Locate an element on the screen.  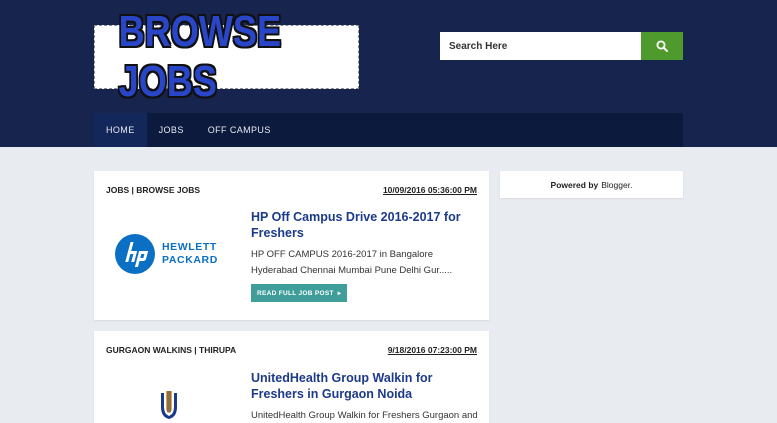
post-thumbnail is located at coordinates (169, 405).